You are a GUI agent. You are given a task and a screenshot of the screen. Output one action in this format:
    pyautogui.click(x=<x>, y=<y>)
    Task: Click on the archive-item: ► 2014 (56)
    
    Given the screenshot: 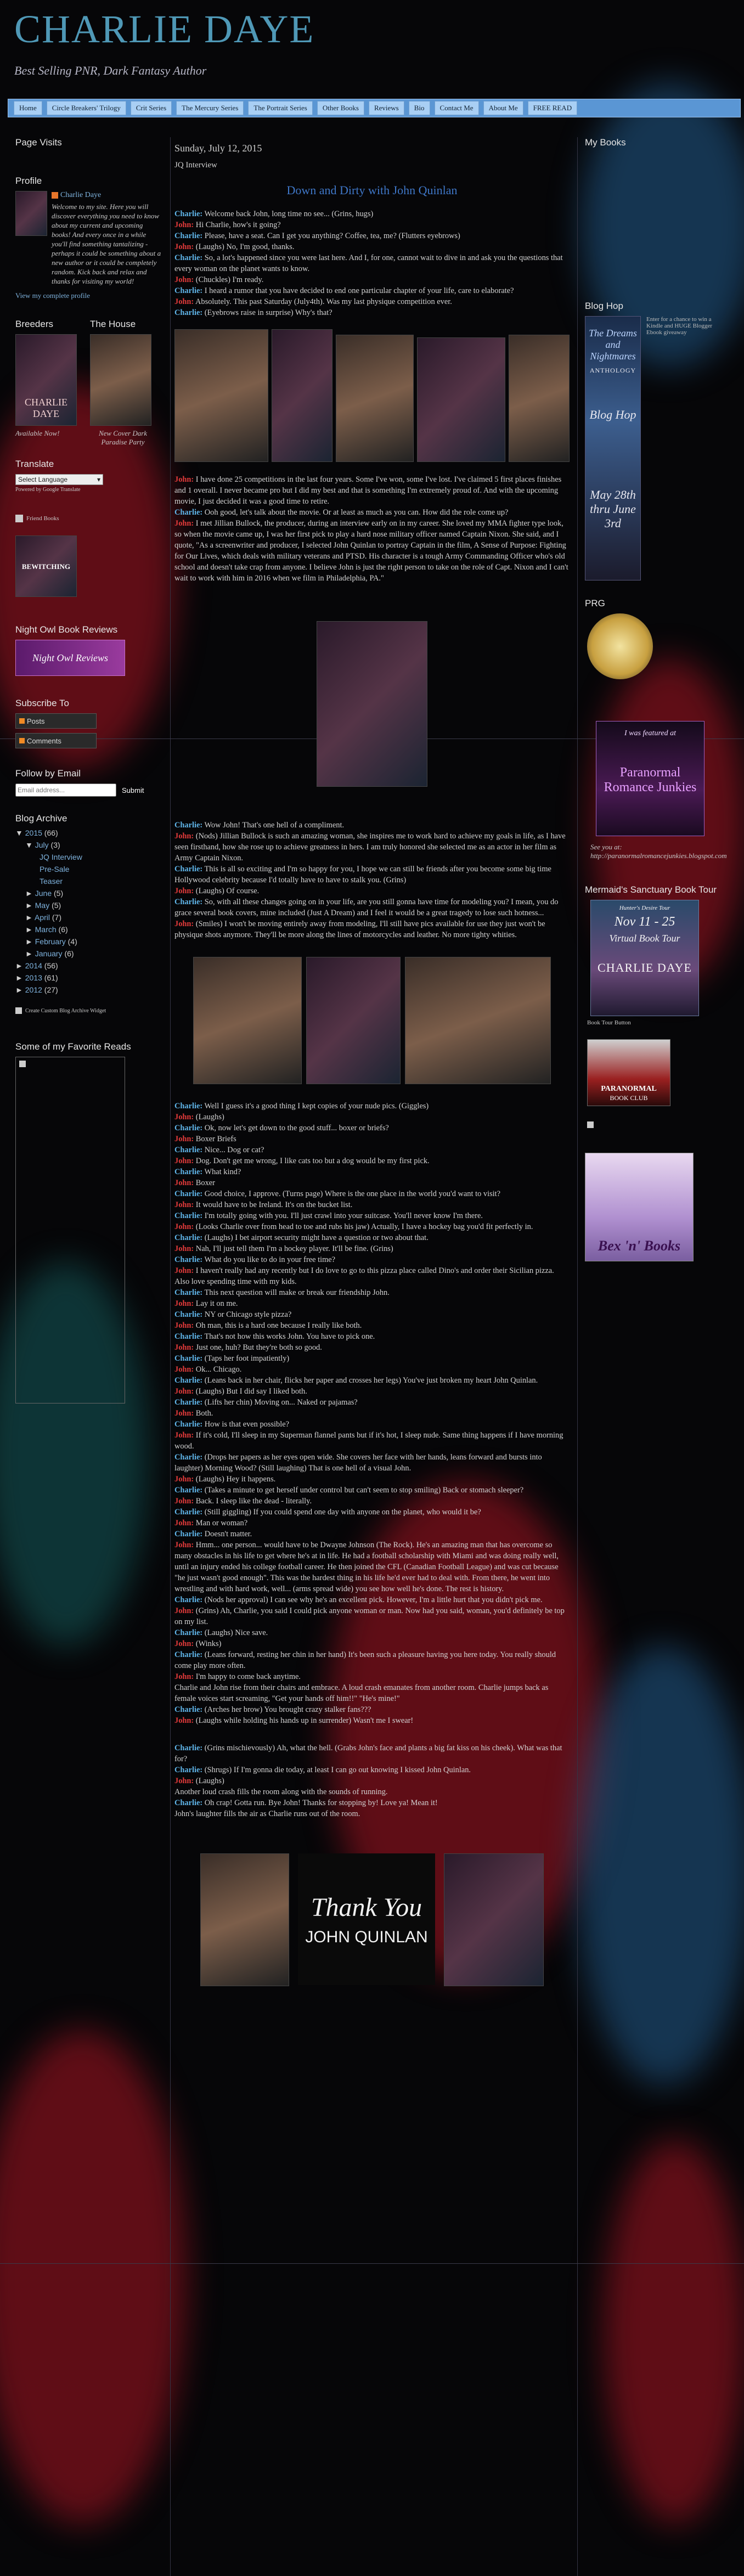 What is the action you would take?
    pyautogui.click(x=89, y=966)
    